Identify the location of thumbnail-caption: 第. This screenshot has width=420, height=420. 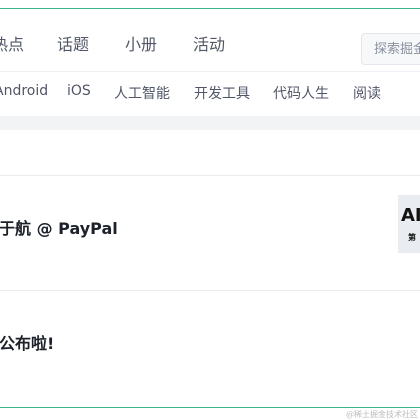
(412, 237).